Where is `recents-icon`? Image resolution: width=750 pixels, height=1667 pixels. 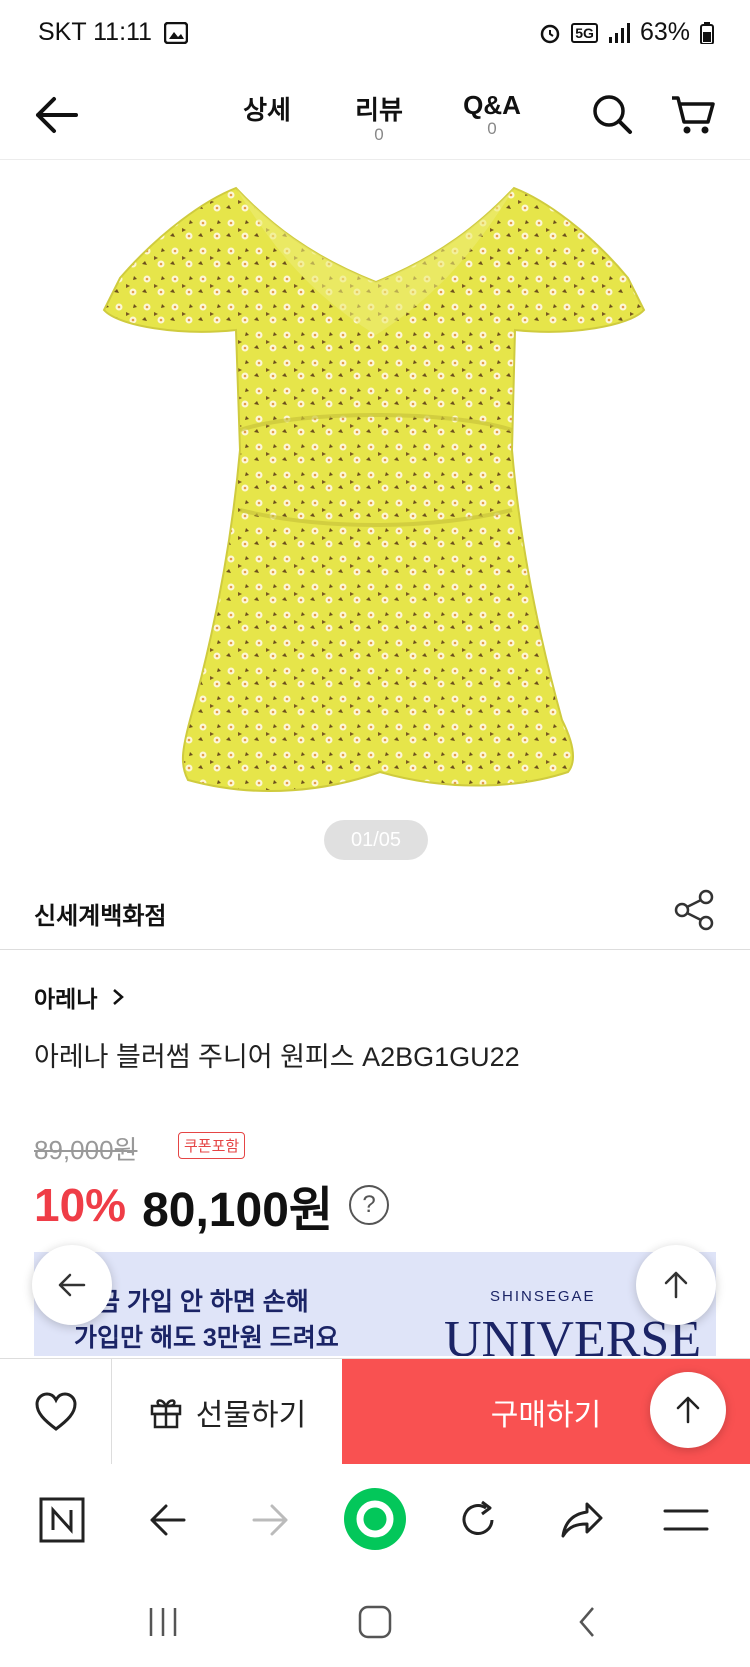 recents-icon is located at coordinates (163, 1622).